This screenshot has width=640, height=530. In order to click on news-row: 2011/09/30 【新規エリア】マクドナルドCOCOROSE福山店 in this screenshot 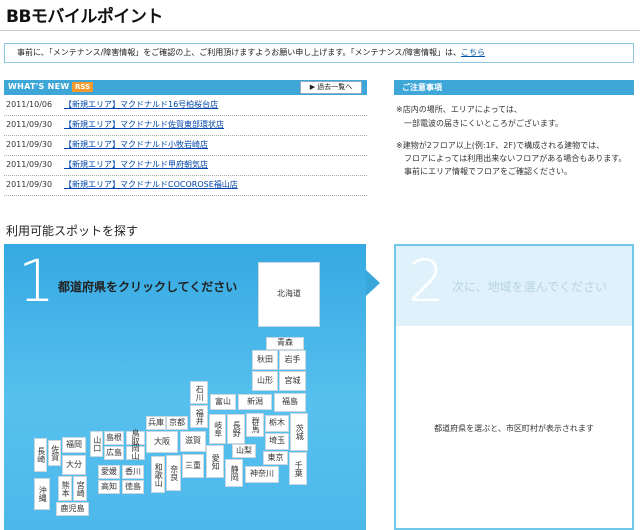, I will do `click(185, 185)`.